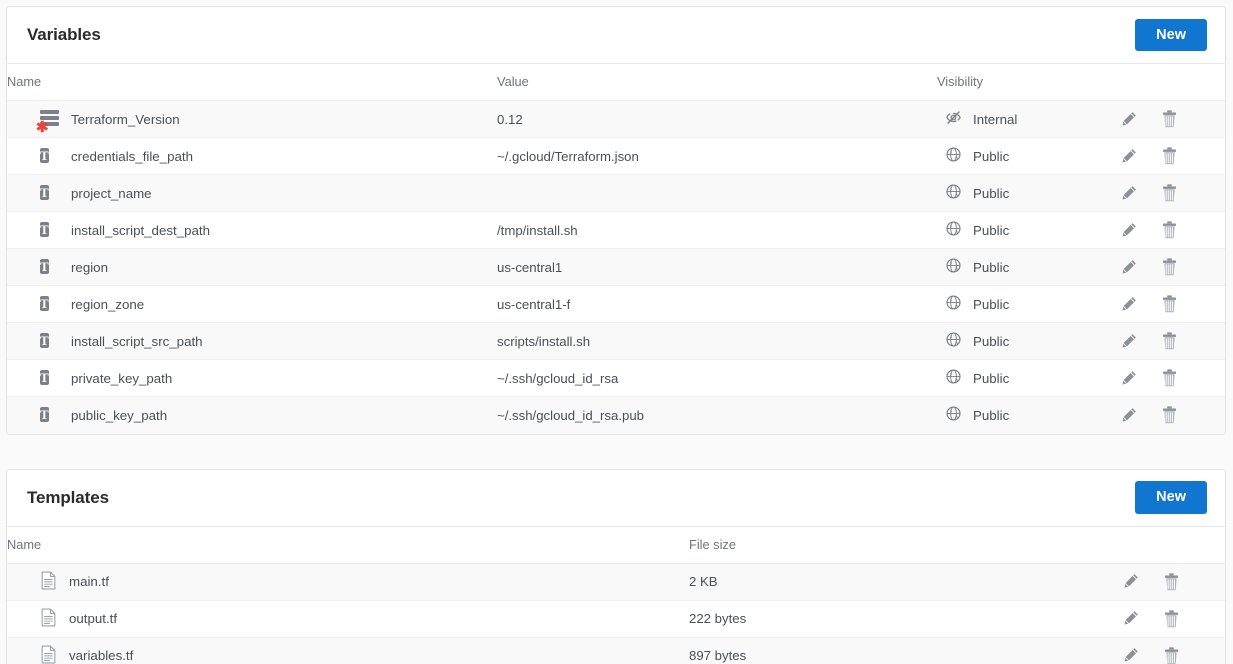 The width and height of the screenshot is (1233, 664). Describe the element at coordinates (717, 82) in the screenshot. I see `column-header-value: Value` at that location.